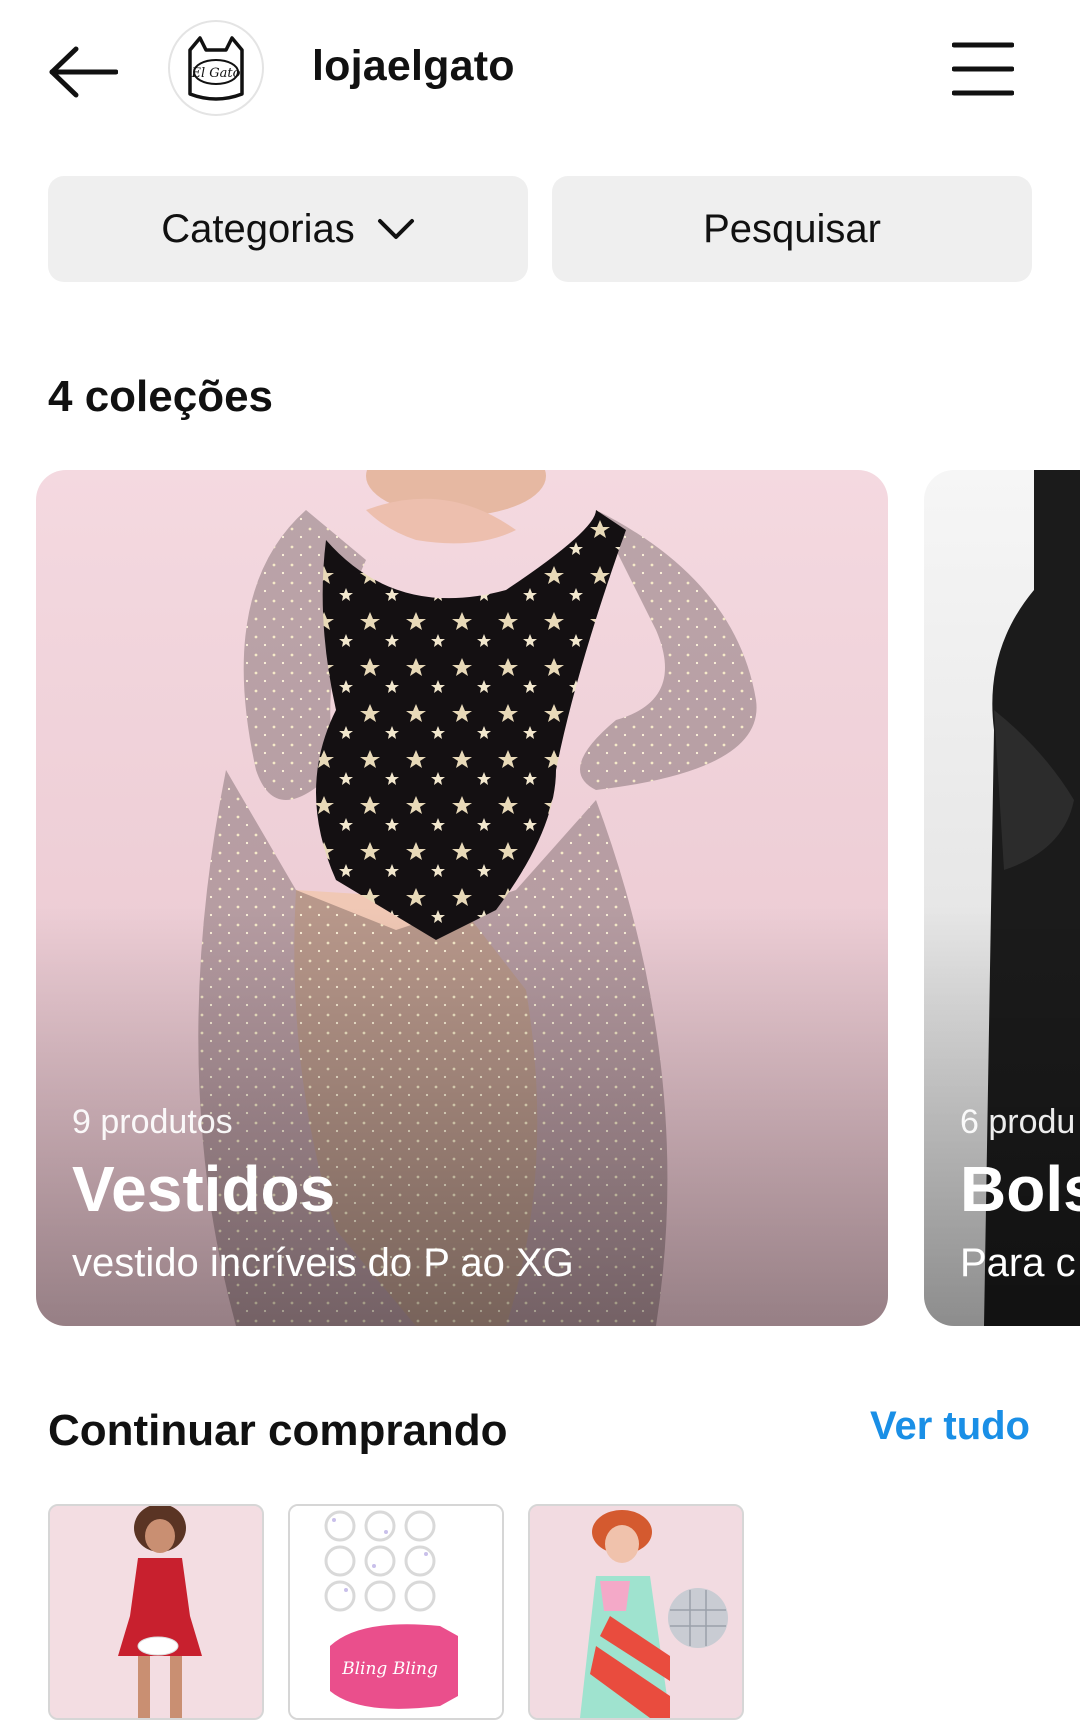 The width and height of the screenshot is (1080, 1722). I want to click on collections-heading: 4 coleções, so click(161, 396).